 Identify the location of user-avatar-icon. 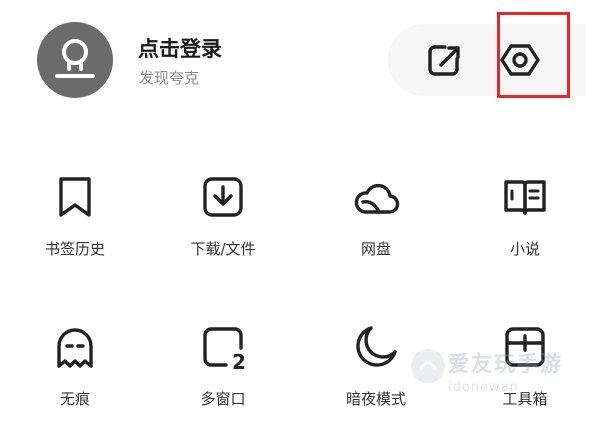
(75, 58).